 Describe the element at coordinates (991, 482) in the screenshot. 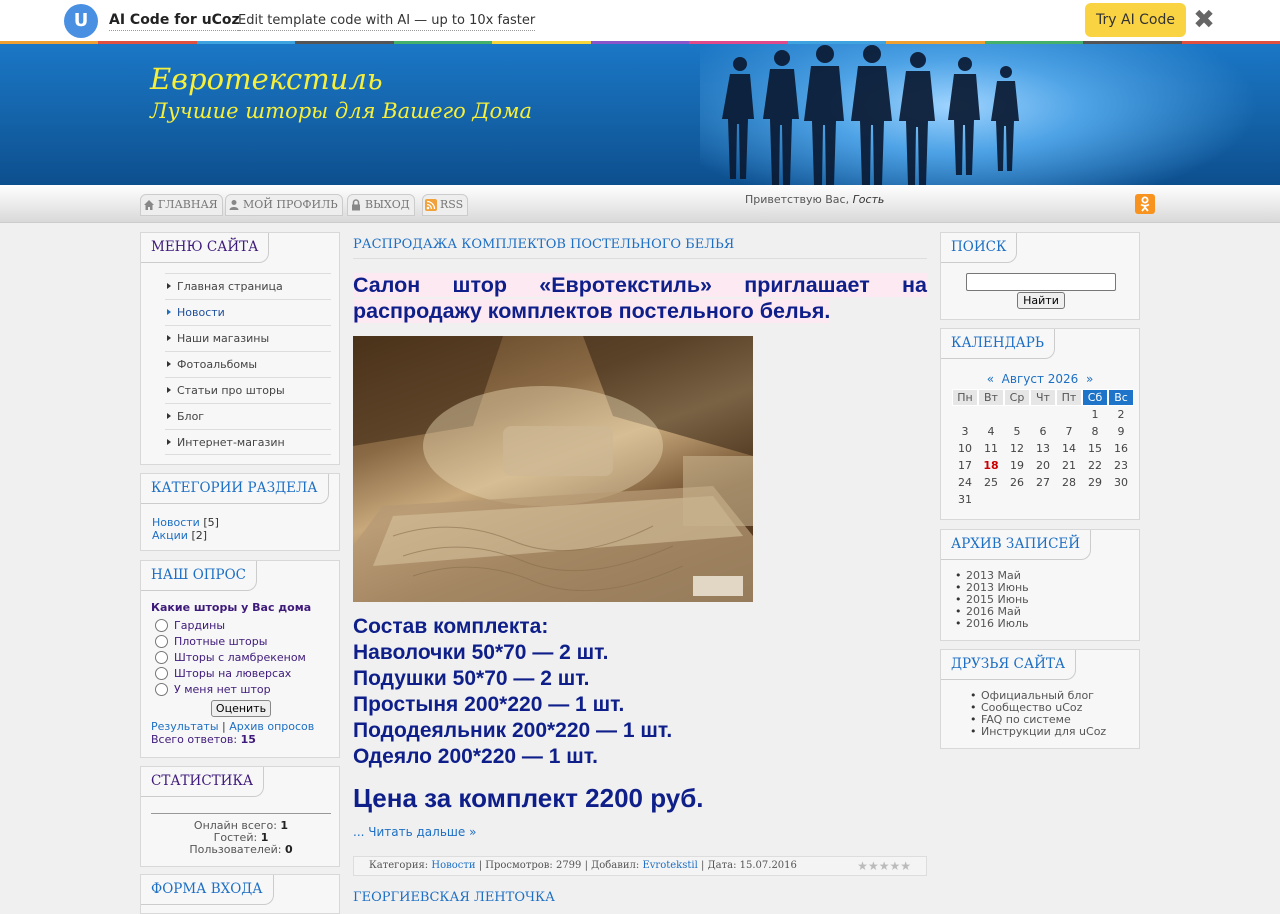

I see `calendar-day: 25` at that location.